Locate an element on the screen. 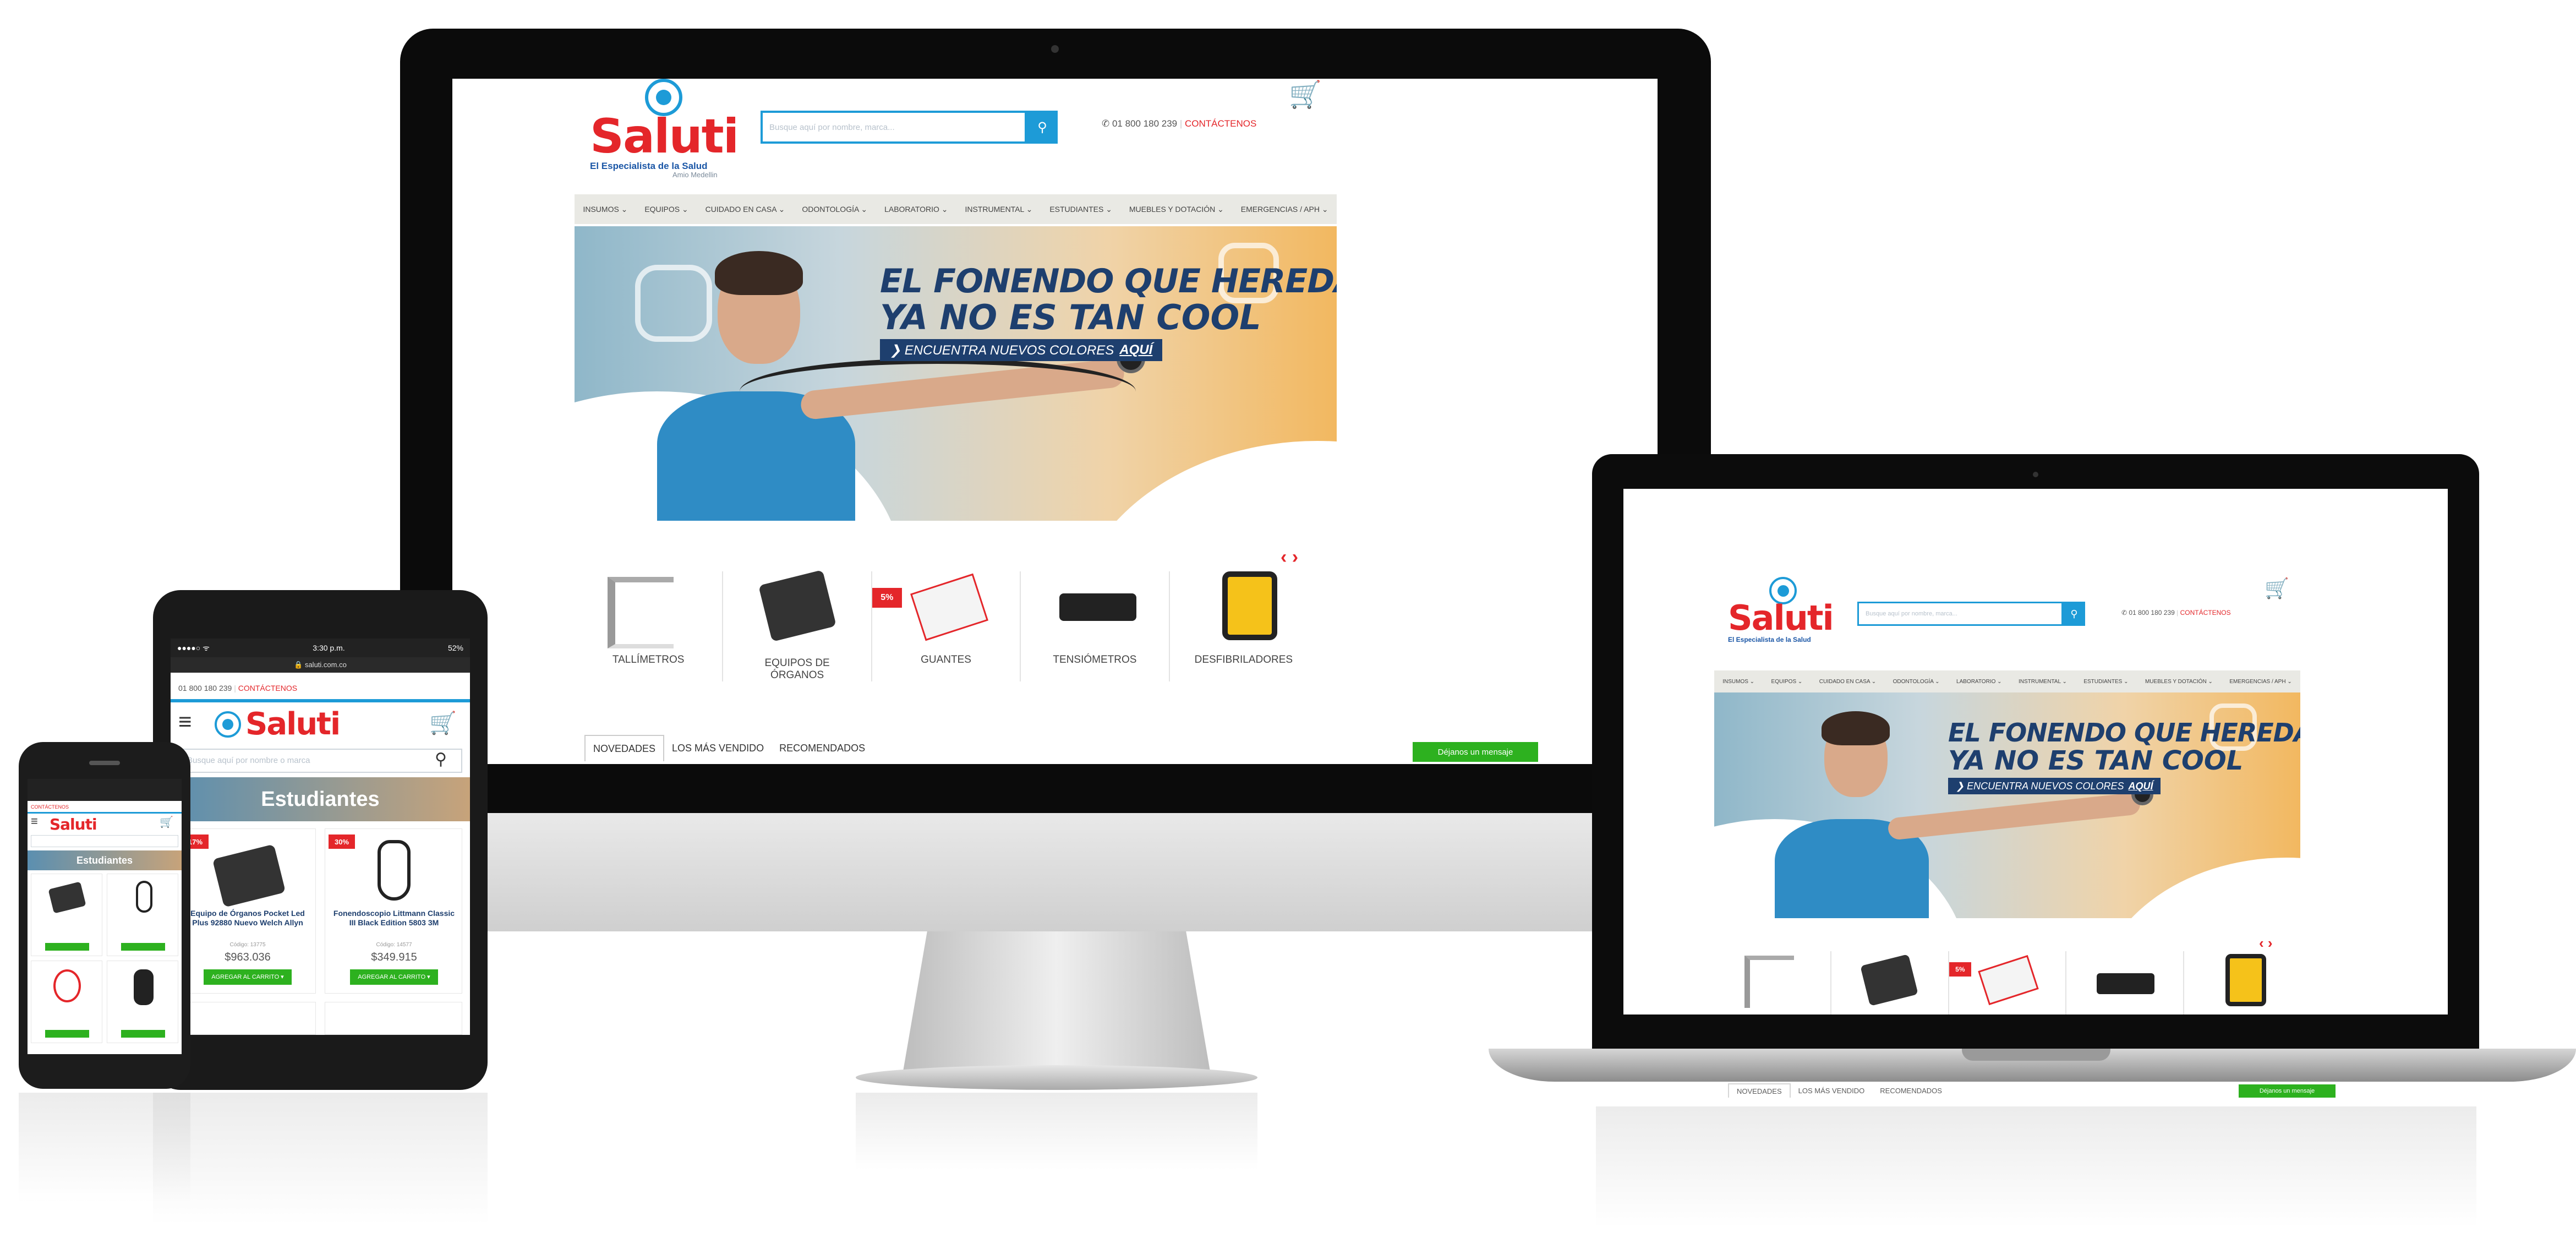 Image resolution: width=2576 pixels, height=1249 pixels. search-input is located at coordinates (104, 841).